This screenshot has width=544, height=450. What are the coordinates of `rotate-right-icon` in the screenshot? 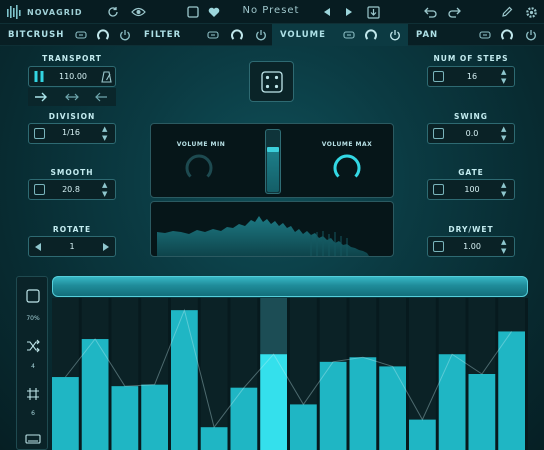 It's located at (106, 247).